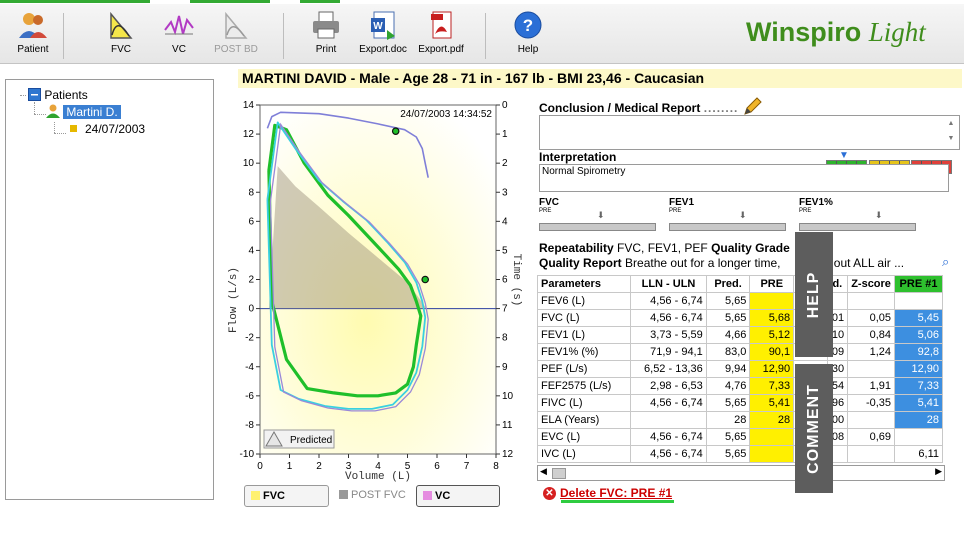 This screenshot has height=538, width=964. What do you see at coordinates (951, 132) in the screenshot?
I see `conclusion-scrollbar: ▲ ▼` at bounding box center [951, 132].